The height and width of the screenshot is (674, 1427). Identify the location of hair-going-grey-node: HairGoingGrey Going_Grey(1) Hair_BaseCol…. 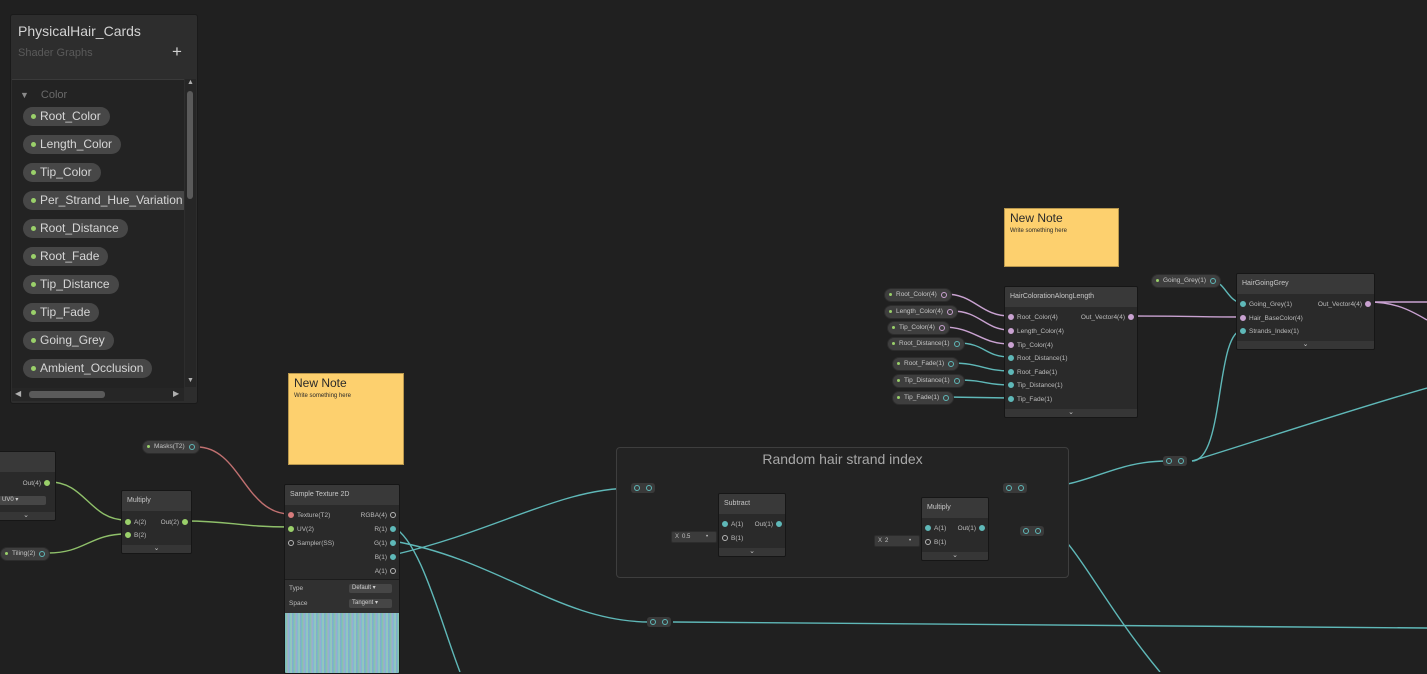
(1305, 311).